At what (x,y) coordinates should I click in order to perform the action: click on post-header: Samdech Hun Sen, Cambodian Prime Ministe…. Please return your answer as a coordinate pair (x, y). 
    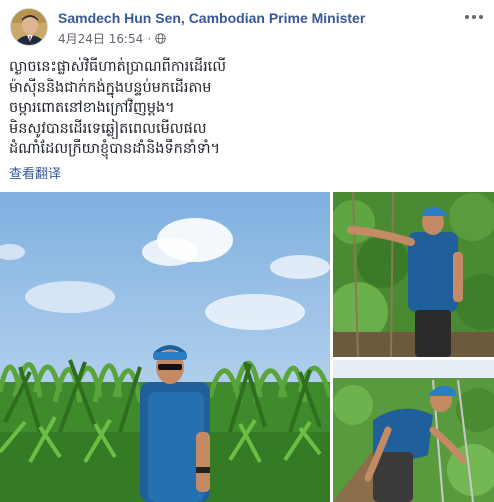
    Looking at the image, I should click on (247, 27).